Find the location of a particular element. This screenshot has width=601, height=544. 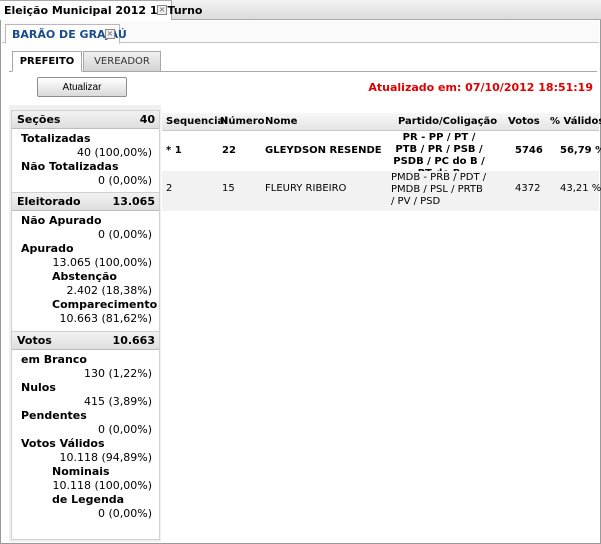

col-nome: Nome is located at coordinates (281, 122).